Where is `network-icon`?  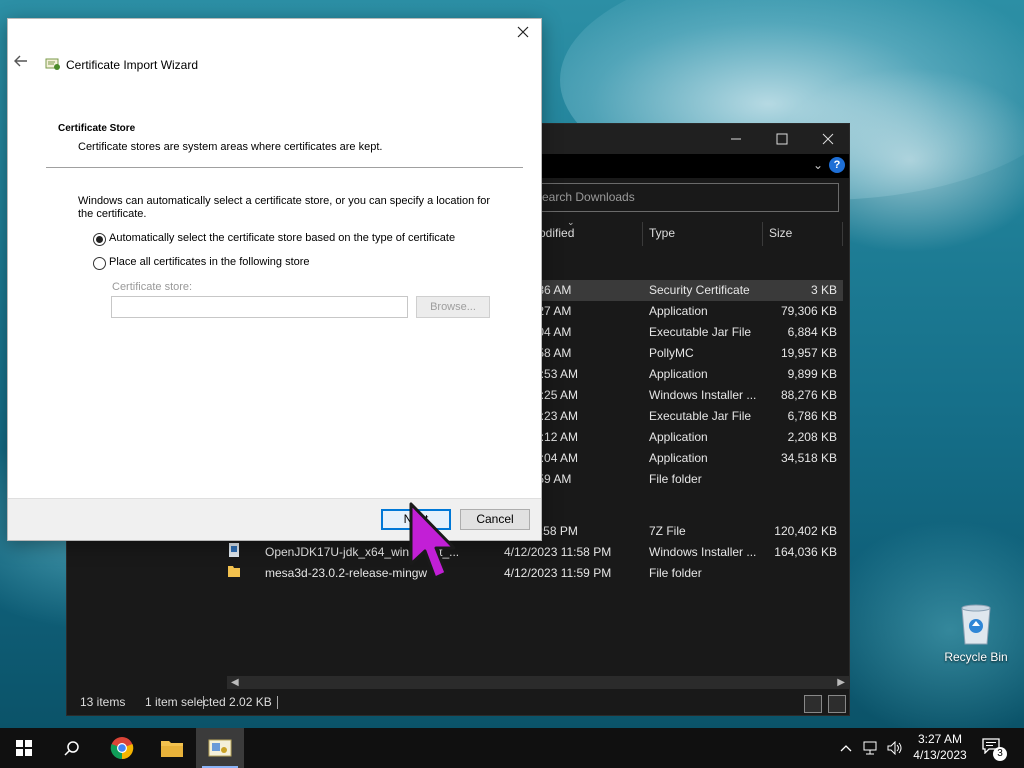
network-icon is located at coordinates (870, 748).